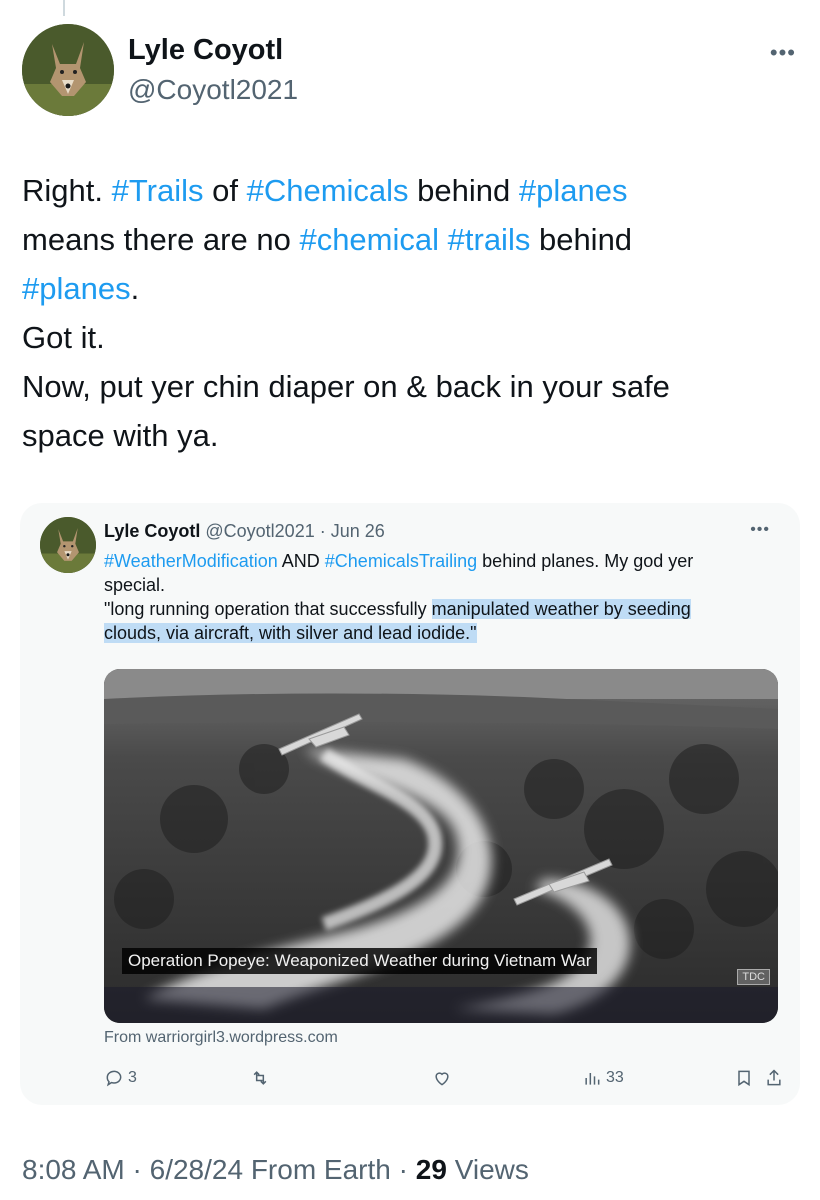 This screenshot has height=1200, width=820. What do you see at coordinates (585, 561) in the screenshot?
I see `text-segment: behind planes. My god yer` at bounding box center [585, 561].